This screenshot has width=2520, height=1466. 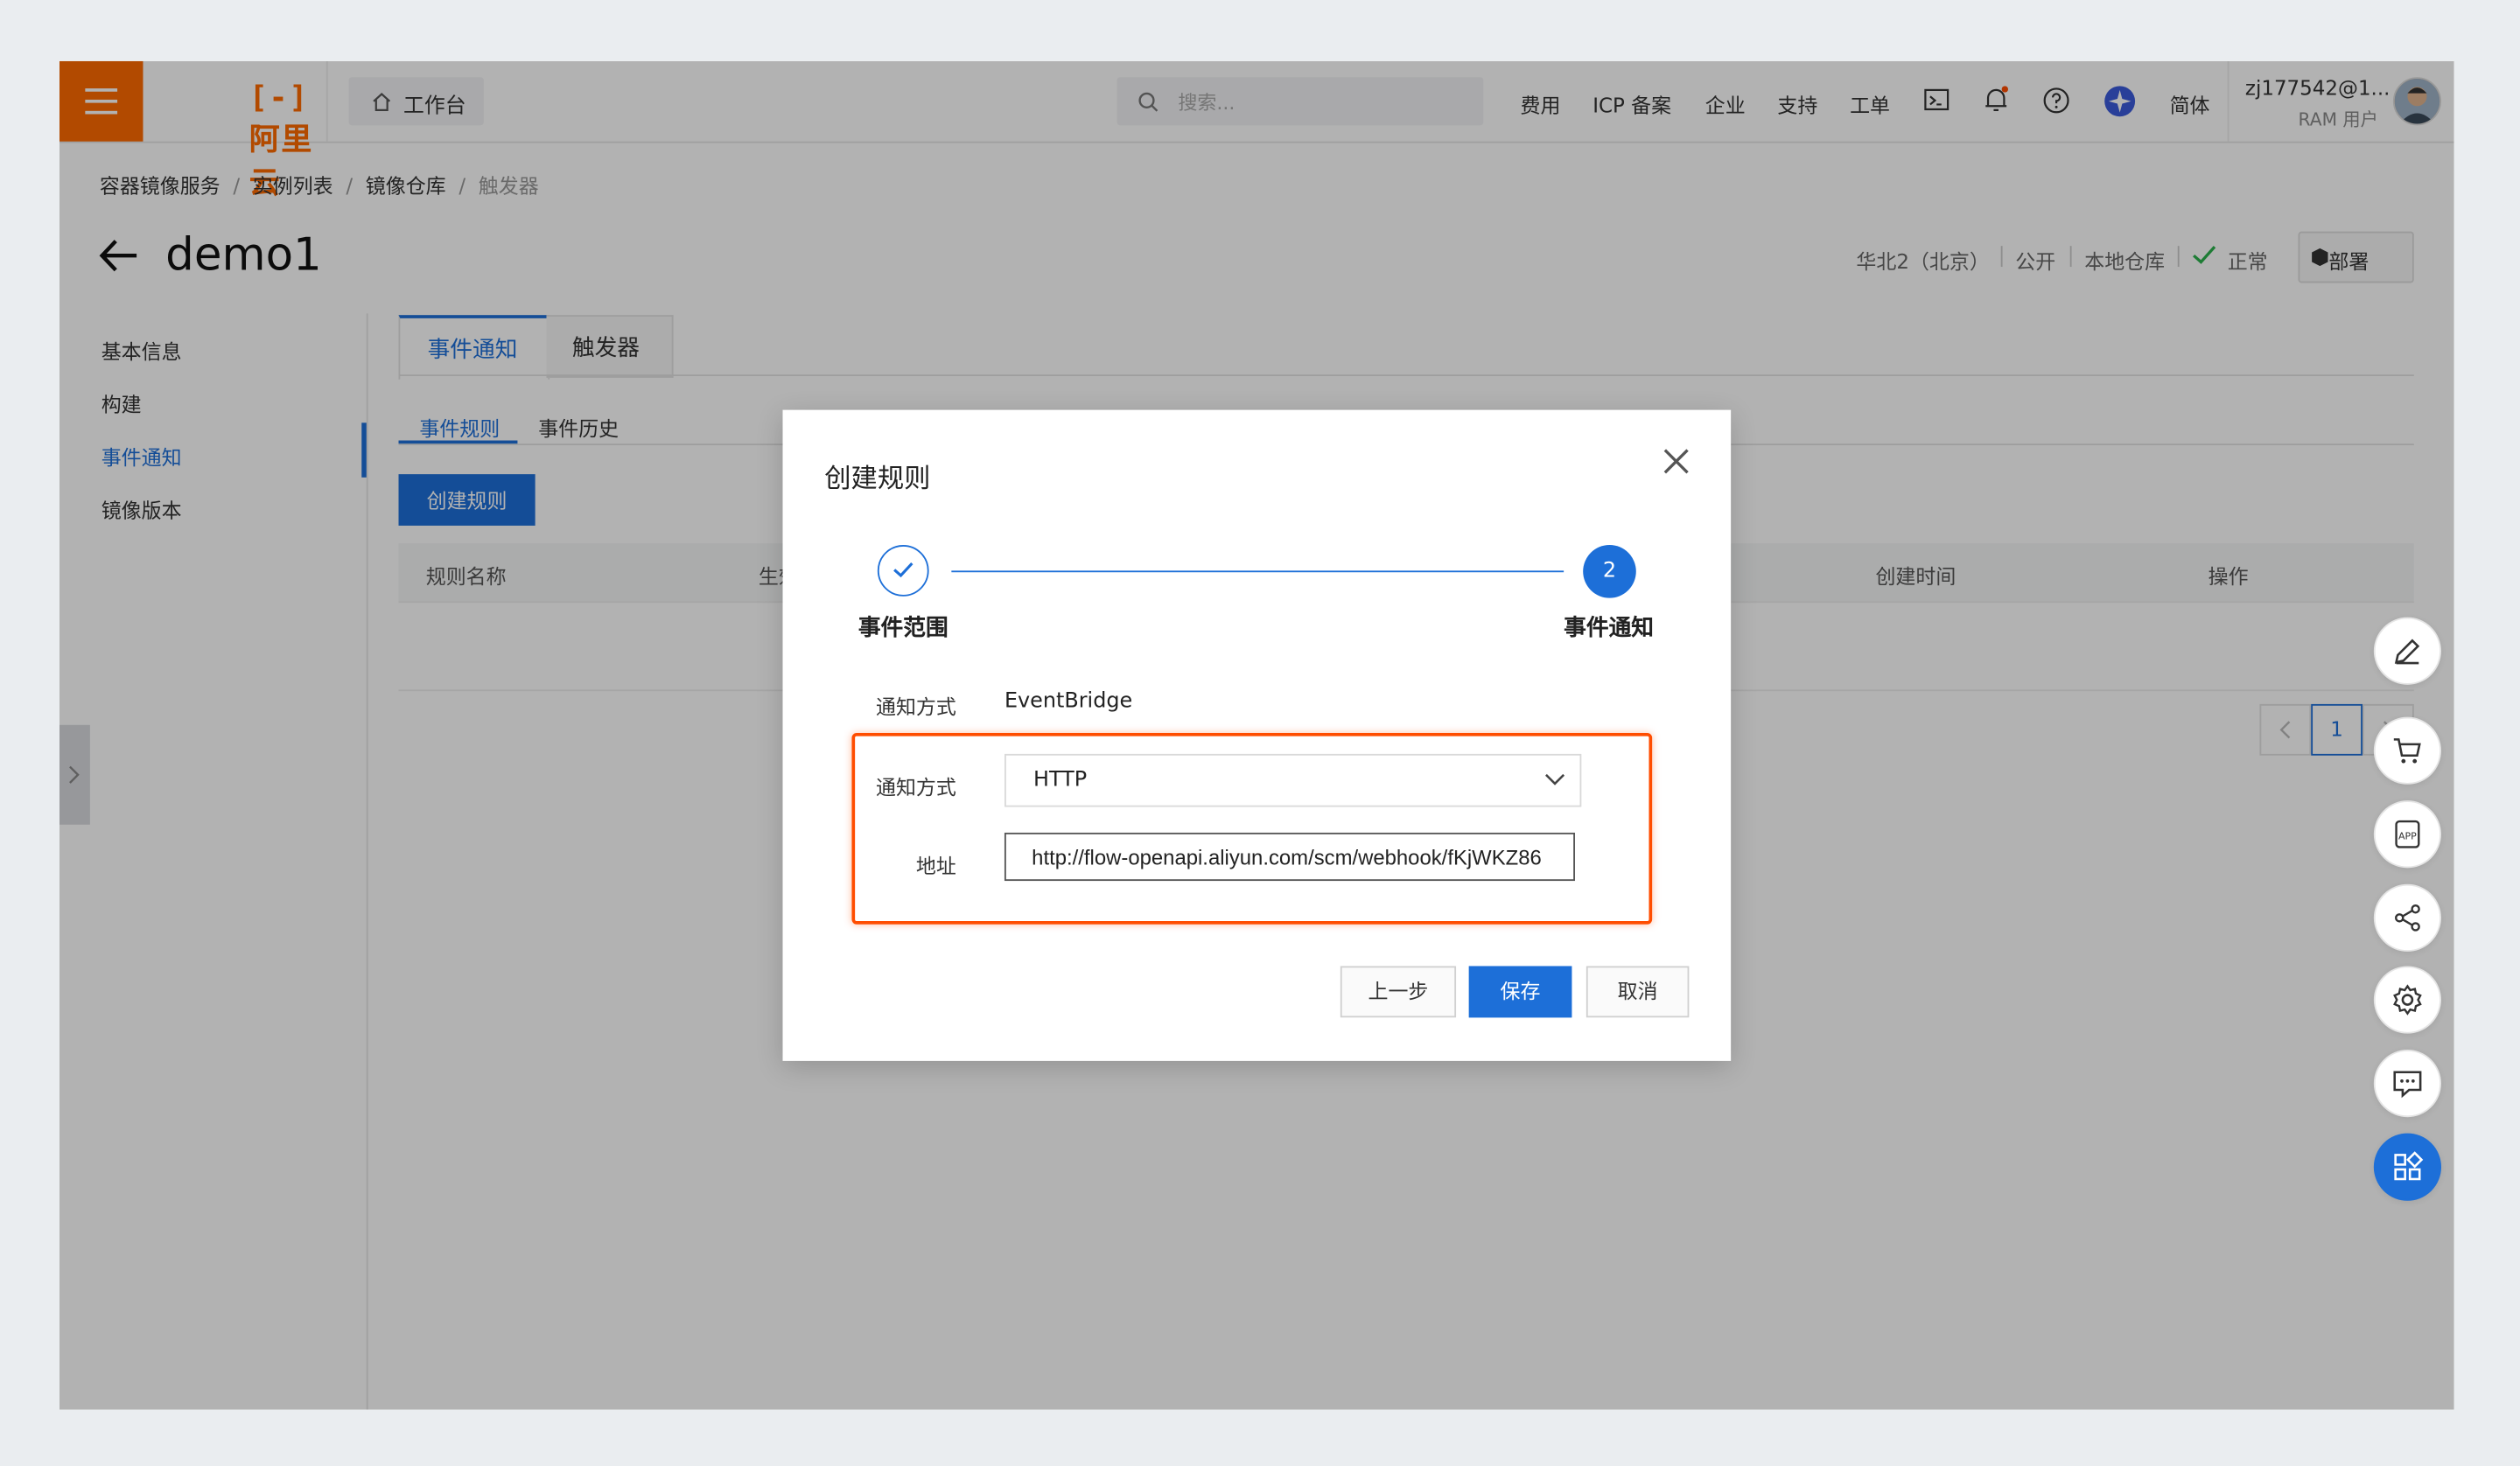 I want to click on pencil-icon, so click(x=2407, y=652).